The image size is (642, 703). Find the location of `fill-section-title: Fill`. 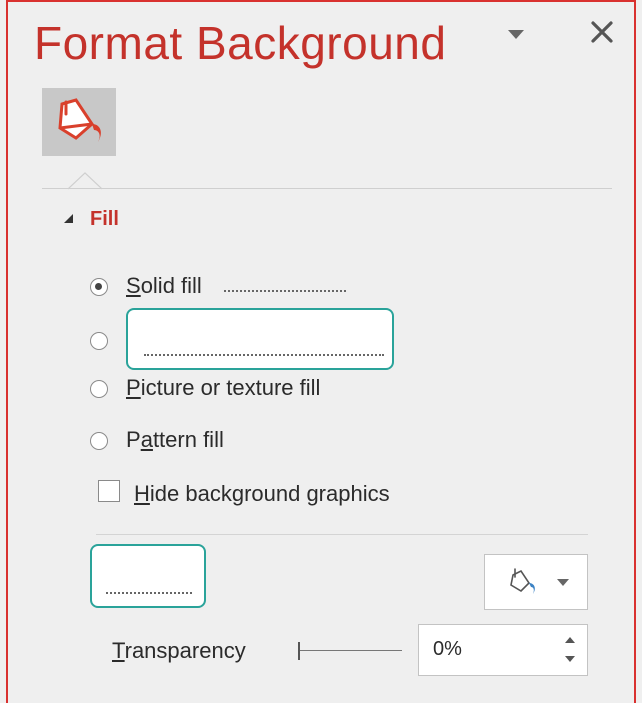

fill-section-title: Fill is located at coordinates (104, 219).